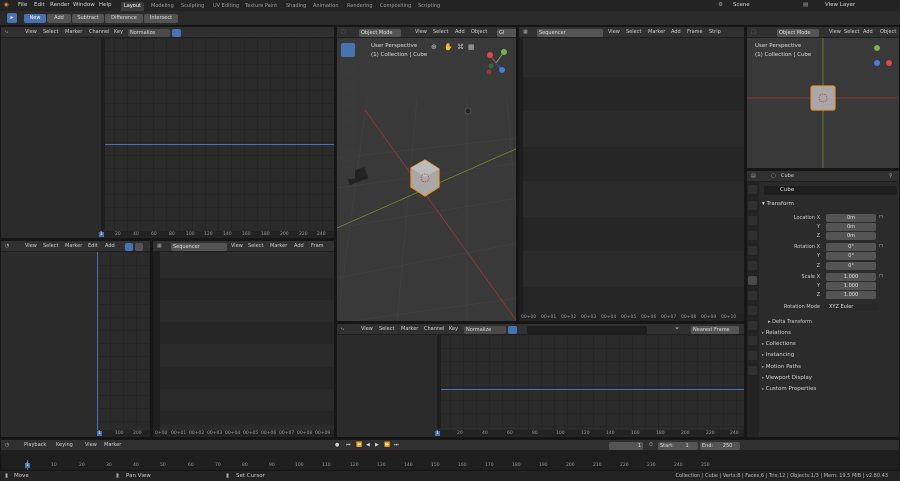 This screenshot has height=481, width=900. Describe the element at coordinates (651, 445) in the screenshot. I see `preview-range-icon: ⏱` at that location.